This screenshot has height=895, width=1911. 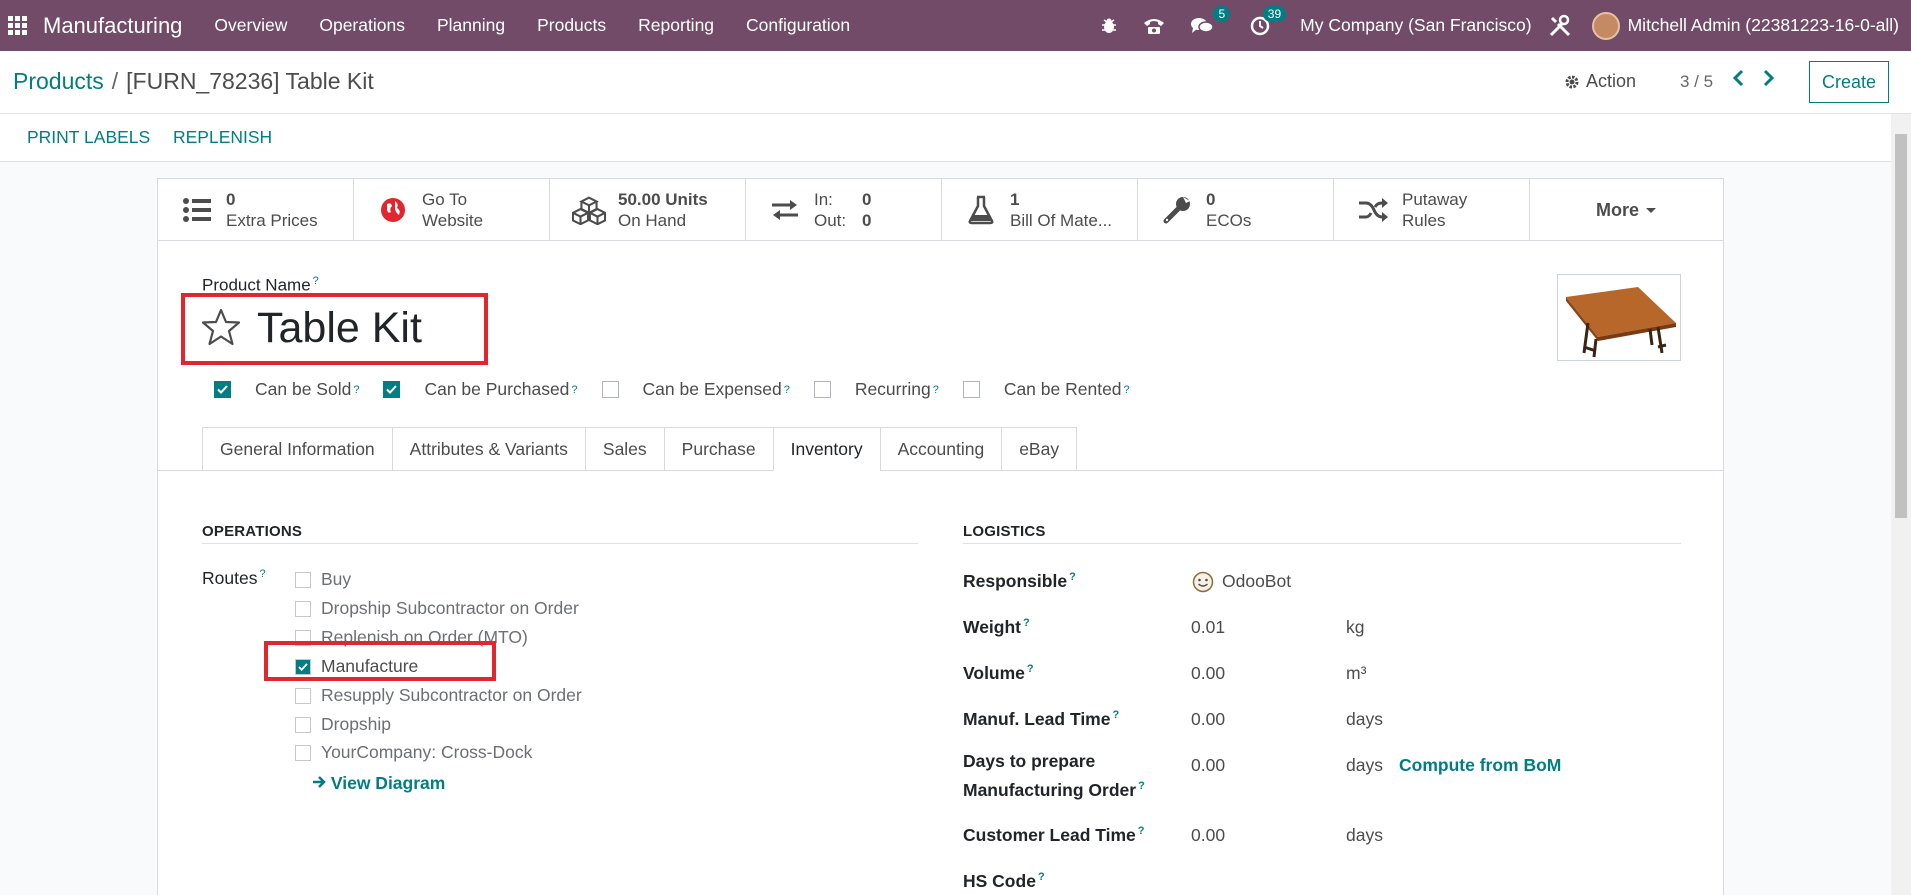 What do you see at coordinates (1141, 786) in the screenshot?
I see `days-to-prepare-help: ?` at bounding box center [1141, 786].